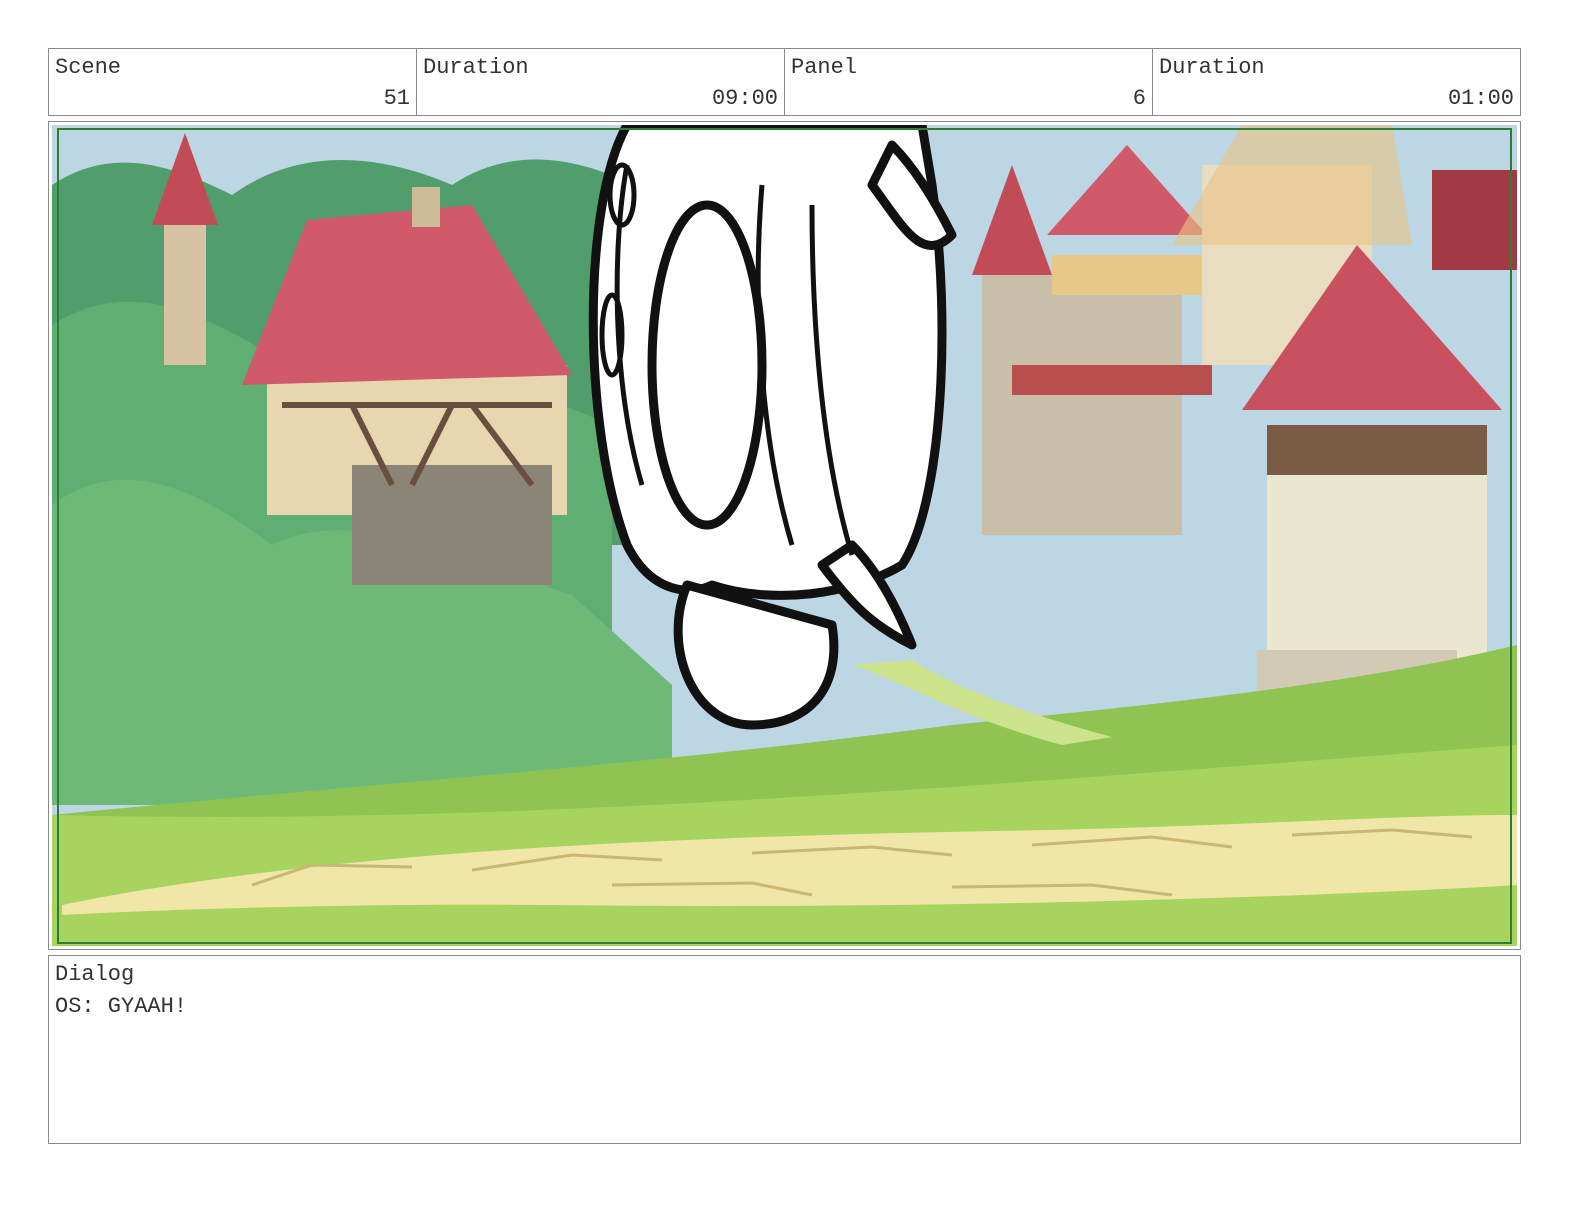  Describe the element at coordinates (233, 82) in the screenshot. I see `scene-cell: Scene 51` at that location.